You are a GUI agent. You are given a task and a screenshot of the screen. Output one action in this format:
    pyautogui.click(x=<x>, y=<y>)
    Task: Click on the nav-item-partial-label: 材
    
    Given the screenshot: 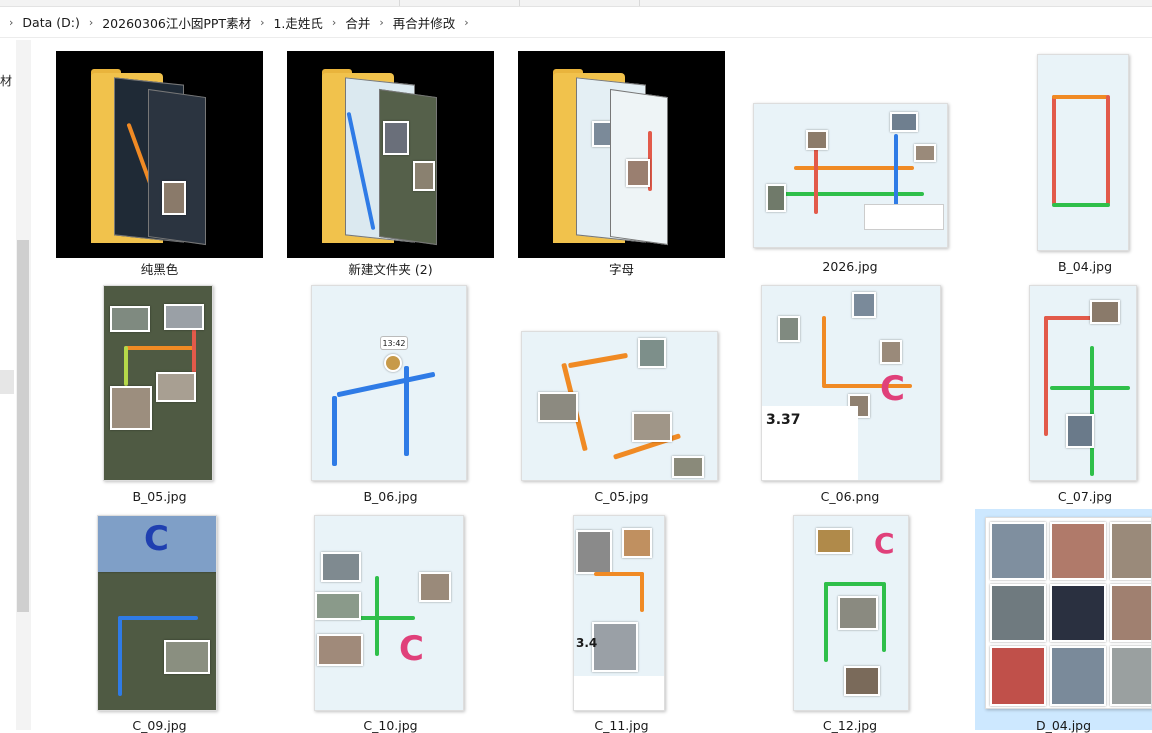 What is the action you would take?
    pyautogui.click(x=6, y=80)
    